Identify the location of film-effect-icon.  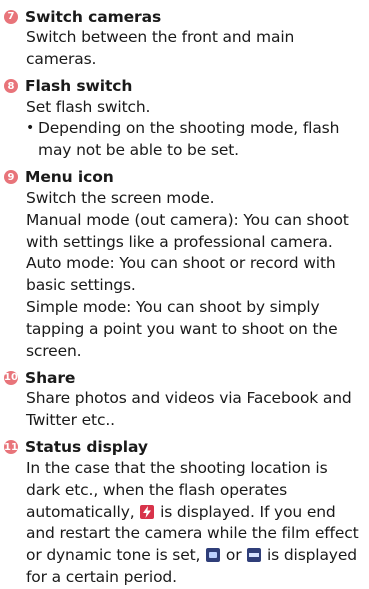
(213, 555).